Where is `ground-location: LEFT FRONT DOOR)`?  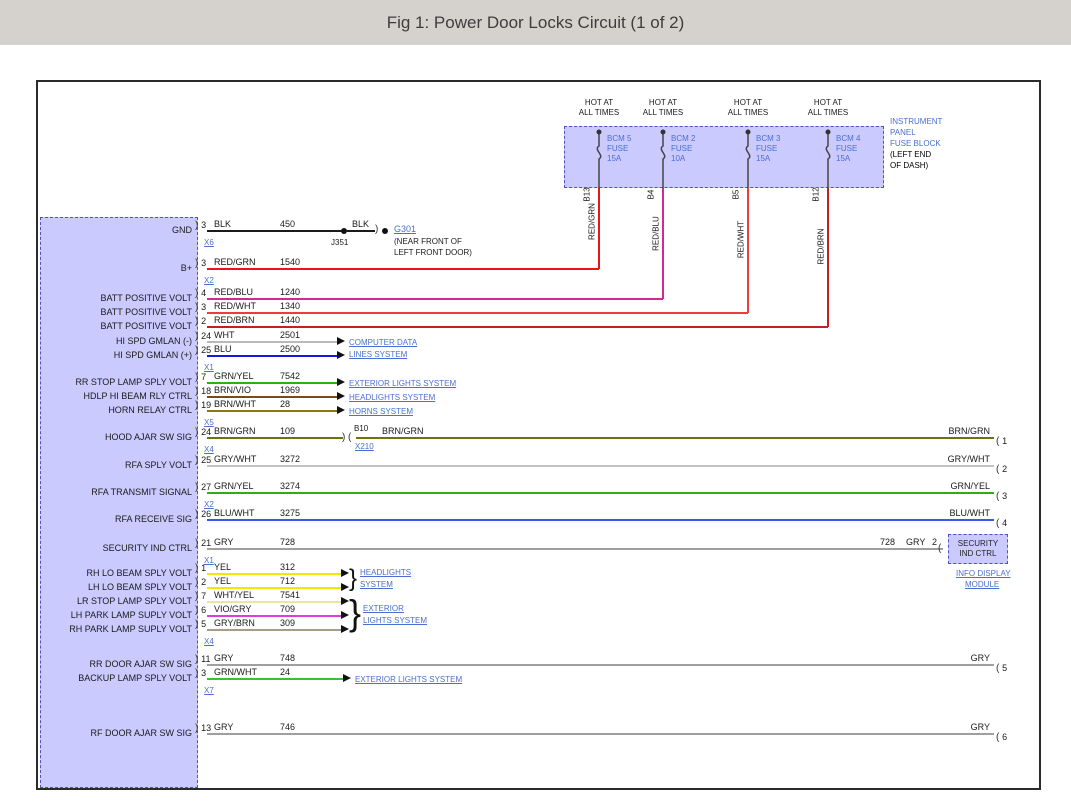
ground-location: LEFT FRONT DOOR) is located at coordinates (433, 252).